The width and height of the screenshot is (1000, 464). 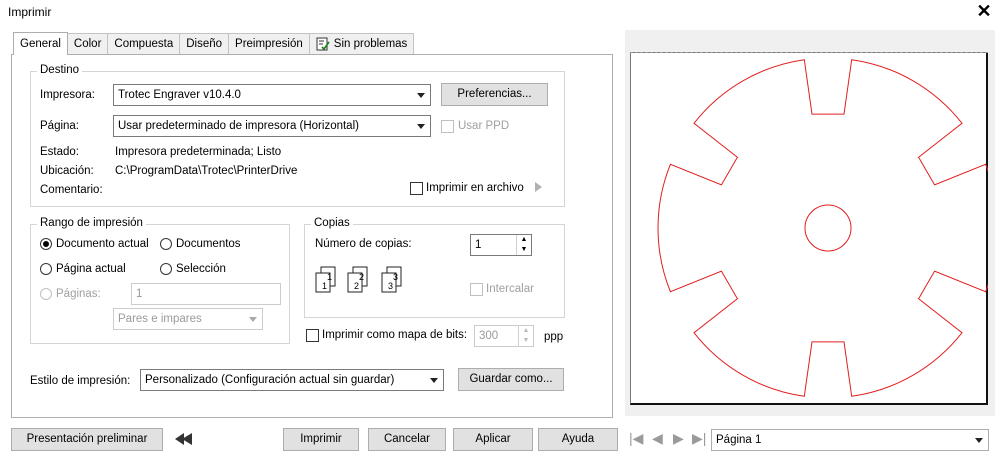 What do you see at coordinates (475, 188) in the screenshot?
I see `print-to-file-label: Imprimir en archivo` at bounding box center [475, 188].